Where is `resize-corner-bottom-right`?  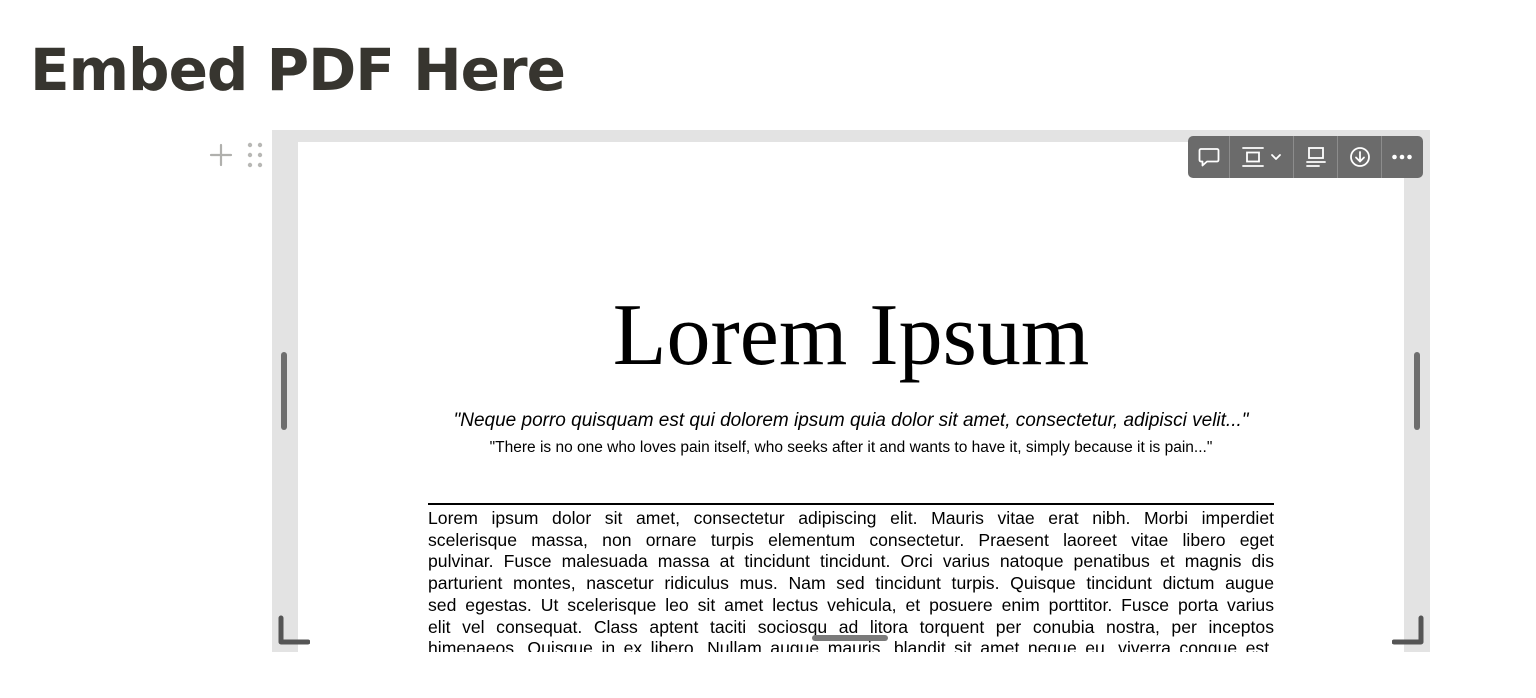
resize-corner-bottom-right is located at coordinates (1409, 631).